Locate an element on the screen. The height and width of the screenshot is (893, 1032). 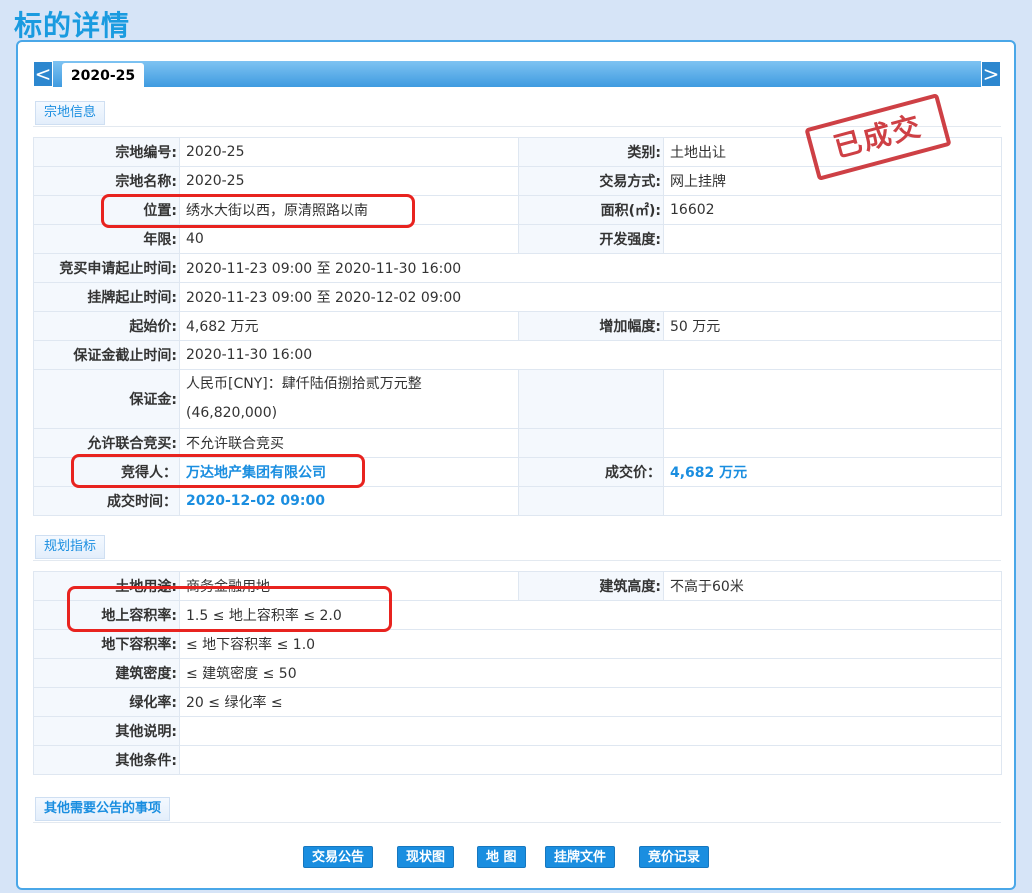
annotation-box-location is located at coordinates (258, 211).